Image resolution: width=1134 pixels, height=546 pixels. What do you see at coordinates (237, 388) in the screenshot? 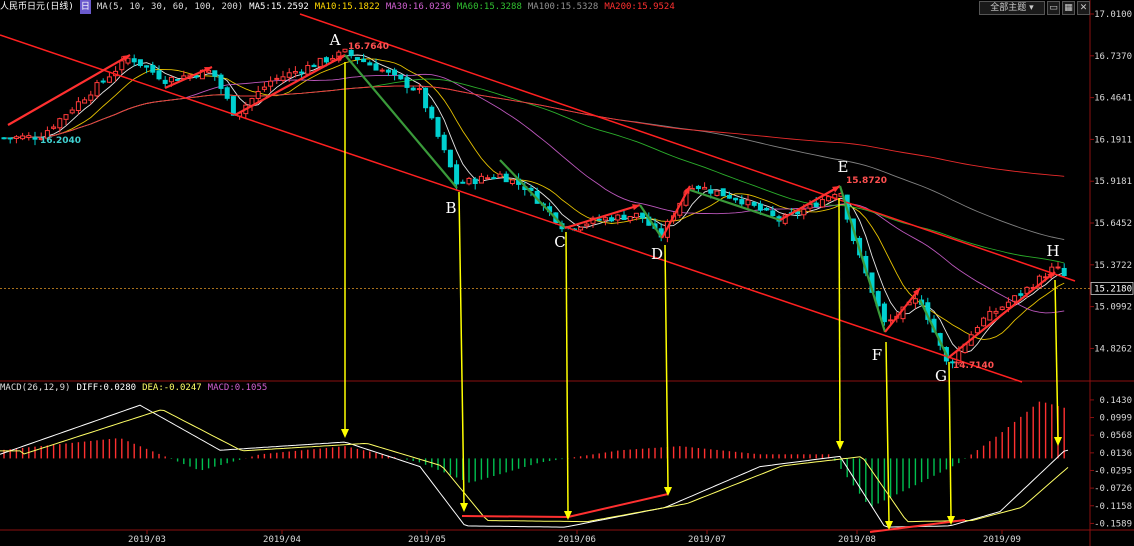
I see `macd-value: MACD:0.1055` at bounding box center [237, 388].